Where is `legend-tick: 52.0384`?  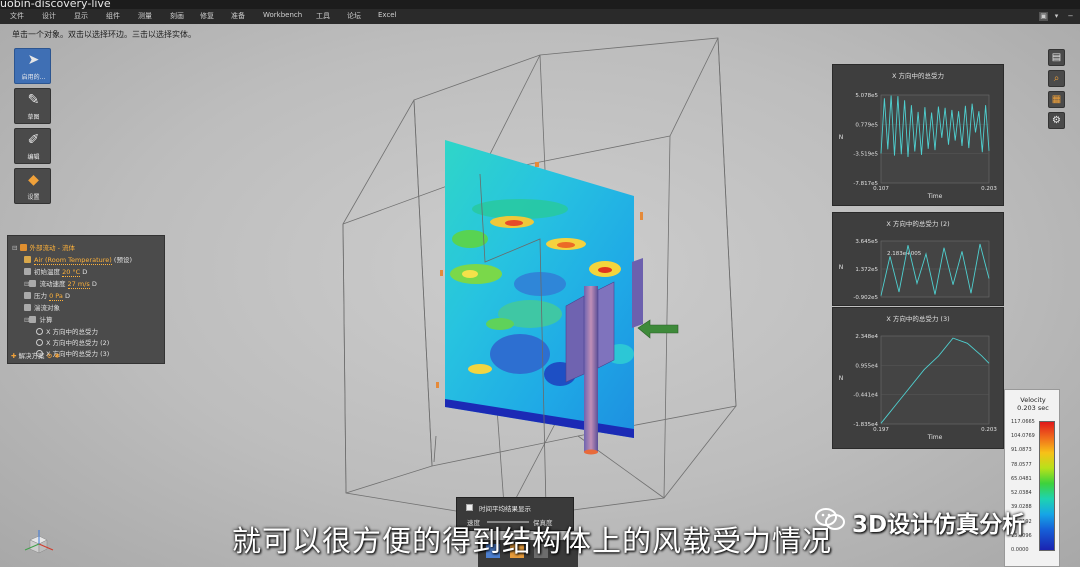
legend-tick: 52.0384 is located at coordinates (1021, 493).